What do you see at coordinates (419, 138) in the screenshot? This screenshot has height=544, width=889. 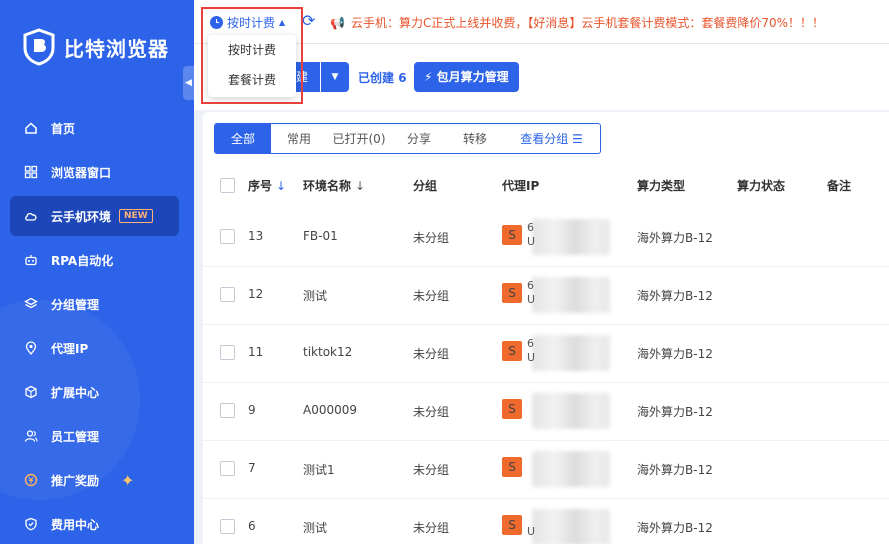 I see `tab-3: 分享` at bounding box center [419, 138].